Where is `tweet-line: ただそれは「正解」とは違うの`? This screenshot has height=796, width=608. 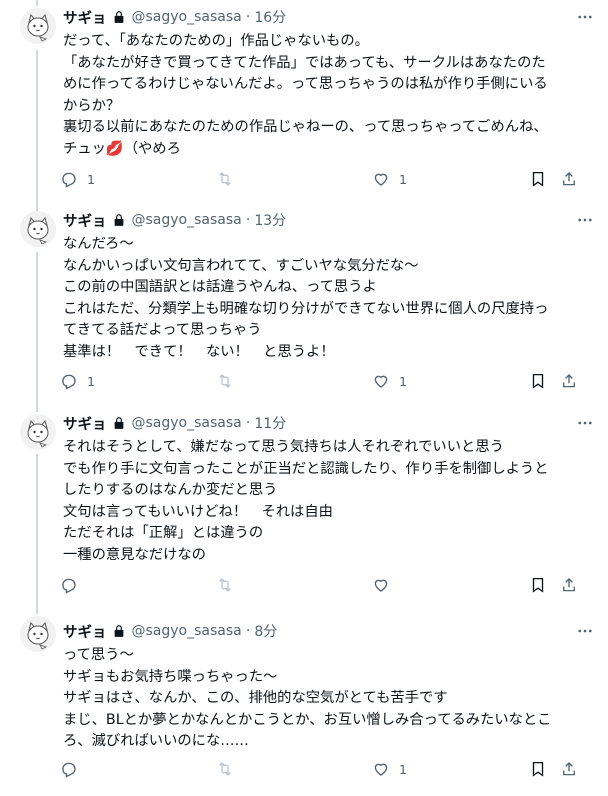 tweet-line: ただそれは「正解」とは違うの is located at coordinates (163, 533).